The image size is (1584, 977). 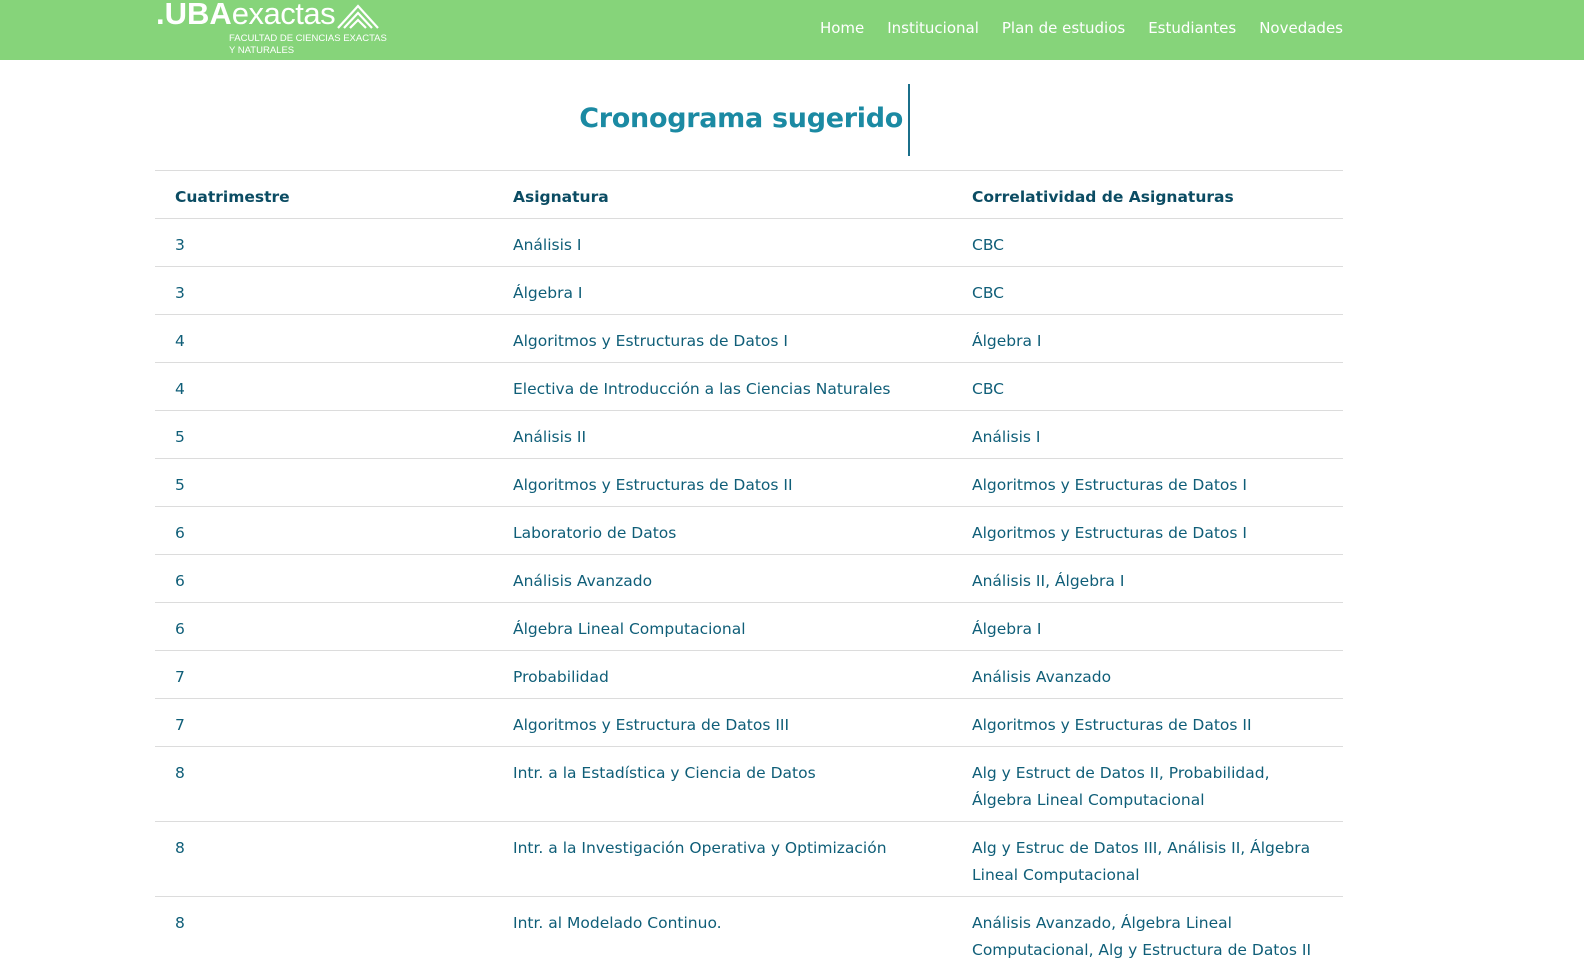 I want to click on logo-subtitle-line1: FACULTAD DE CIENCIAS EXACTAS, so click(x=308, y=38).